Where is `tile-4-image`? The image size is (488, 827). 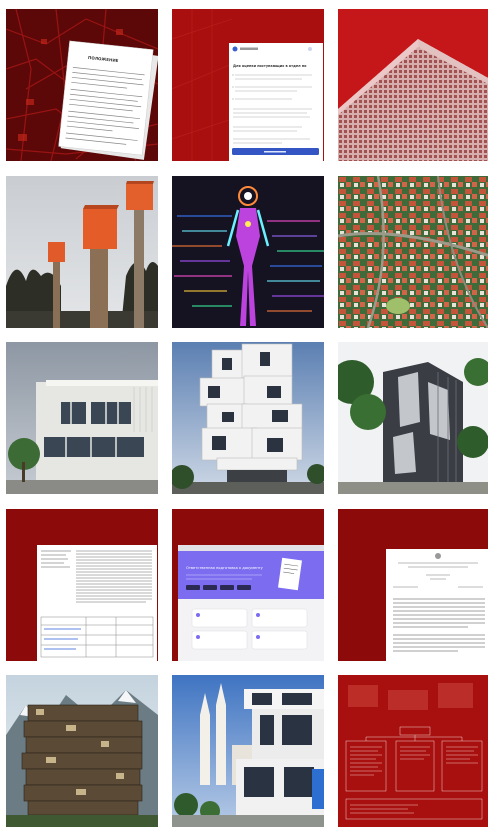 tile-4-image is located at coordinates (82, 252).